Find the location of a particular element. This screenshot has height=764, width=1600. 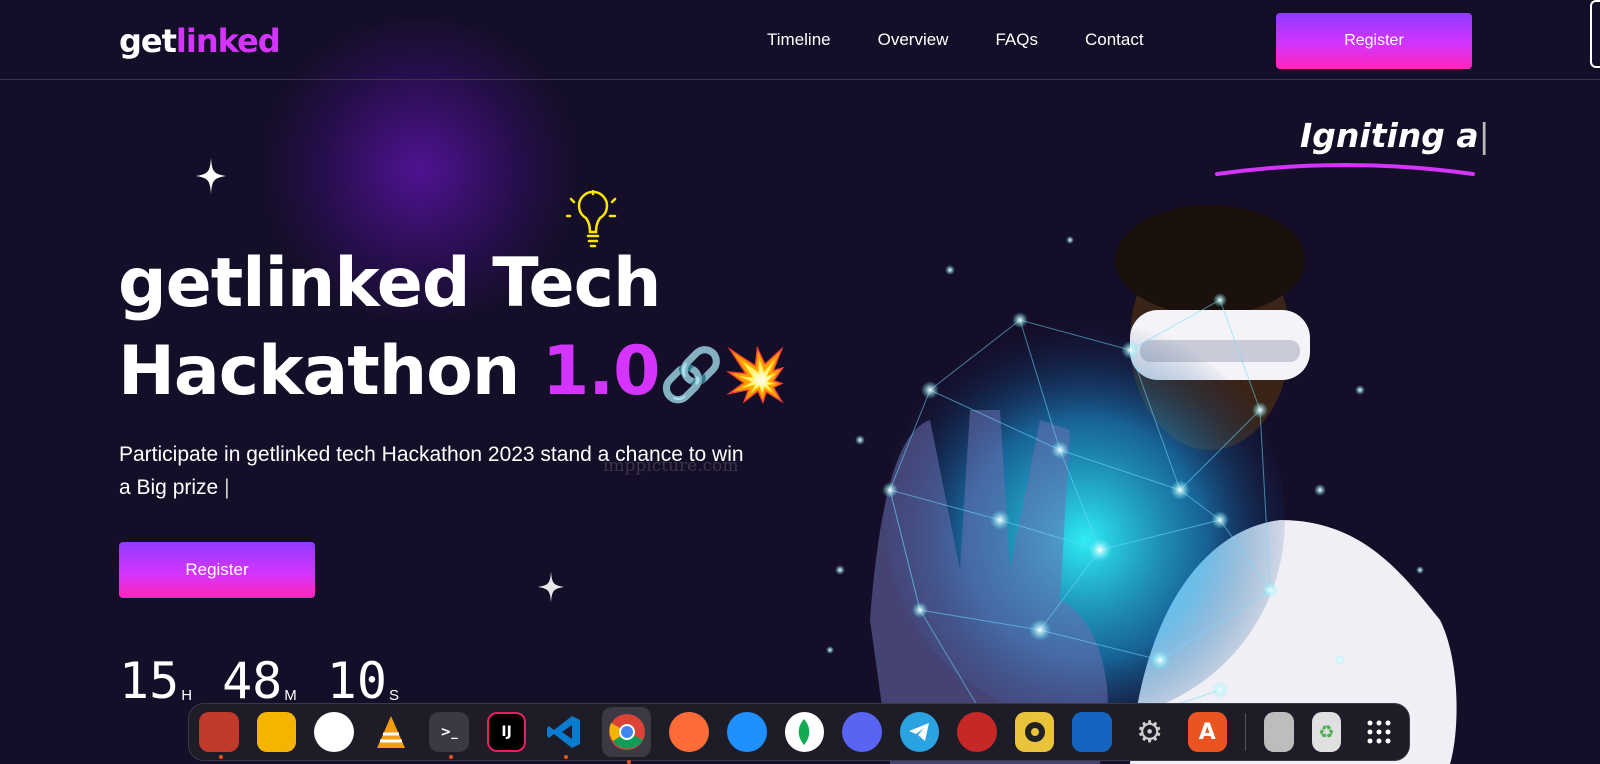

logo-part-get: get is located at coordinates (148, 41).